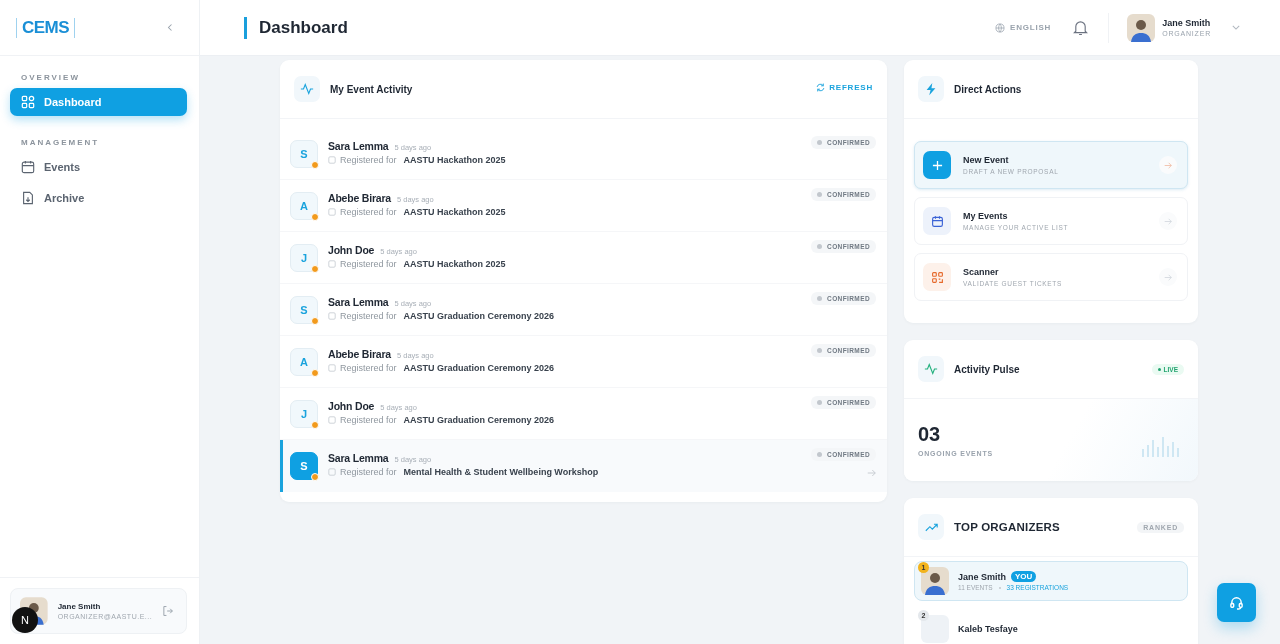  What do you see at coordinates (937, 277) in the screenshot?
I see `qr-code-icon` at bounding box center [937, 277].